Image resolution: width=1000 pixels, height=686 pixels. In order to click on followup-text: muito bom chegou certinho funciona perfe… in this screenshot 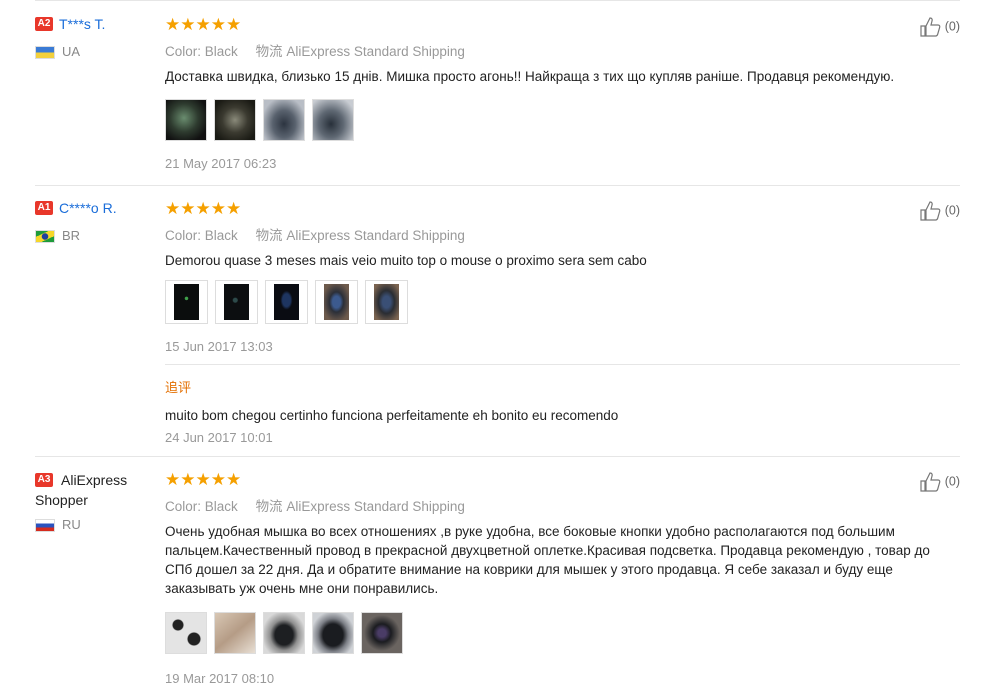, I will do `click(392, 415)`.